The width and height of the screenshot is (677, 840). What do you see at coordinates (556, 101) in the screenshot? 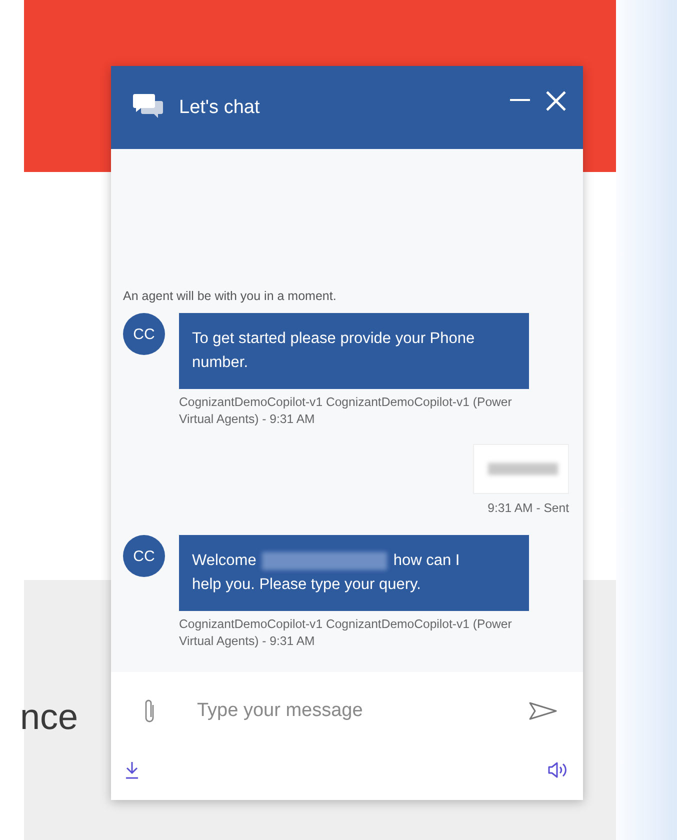
I see `close-icon` at bounding box center [556, 101].